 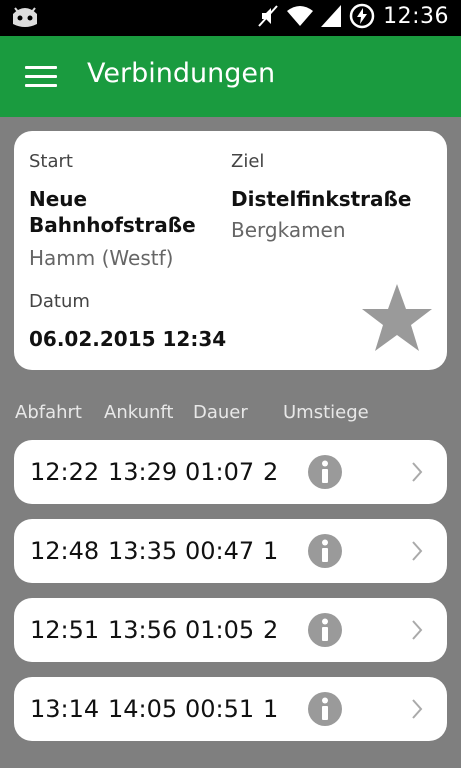 What do you see at coordinates (59, 301) in the screenshot?
I see `datum-label: Datum` at bounding box center [59, 301].